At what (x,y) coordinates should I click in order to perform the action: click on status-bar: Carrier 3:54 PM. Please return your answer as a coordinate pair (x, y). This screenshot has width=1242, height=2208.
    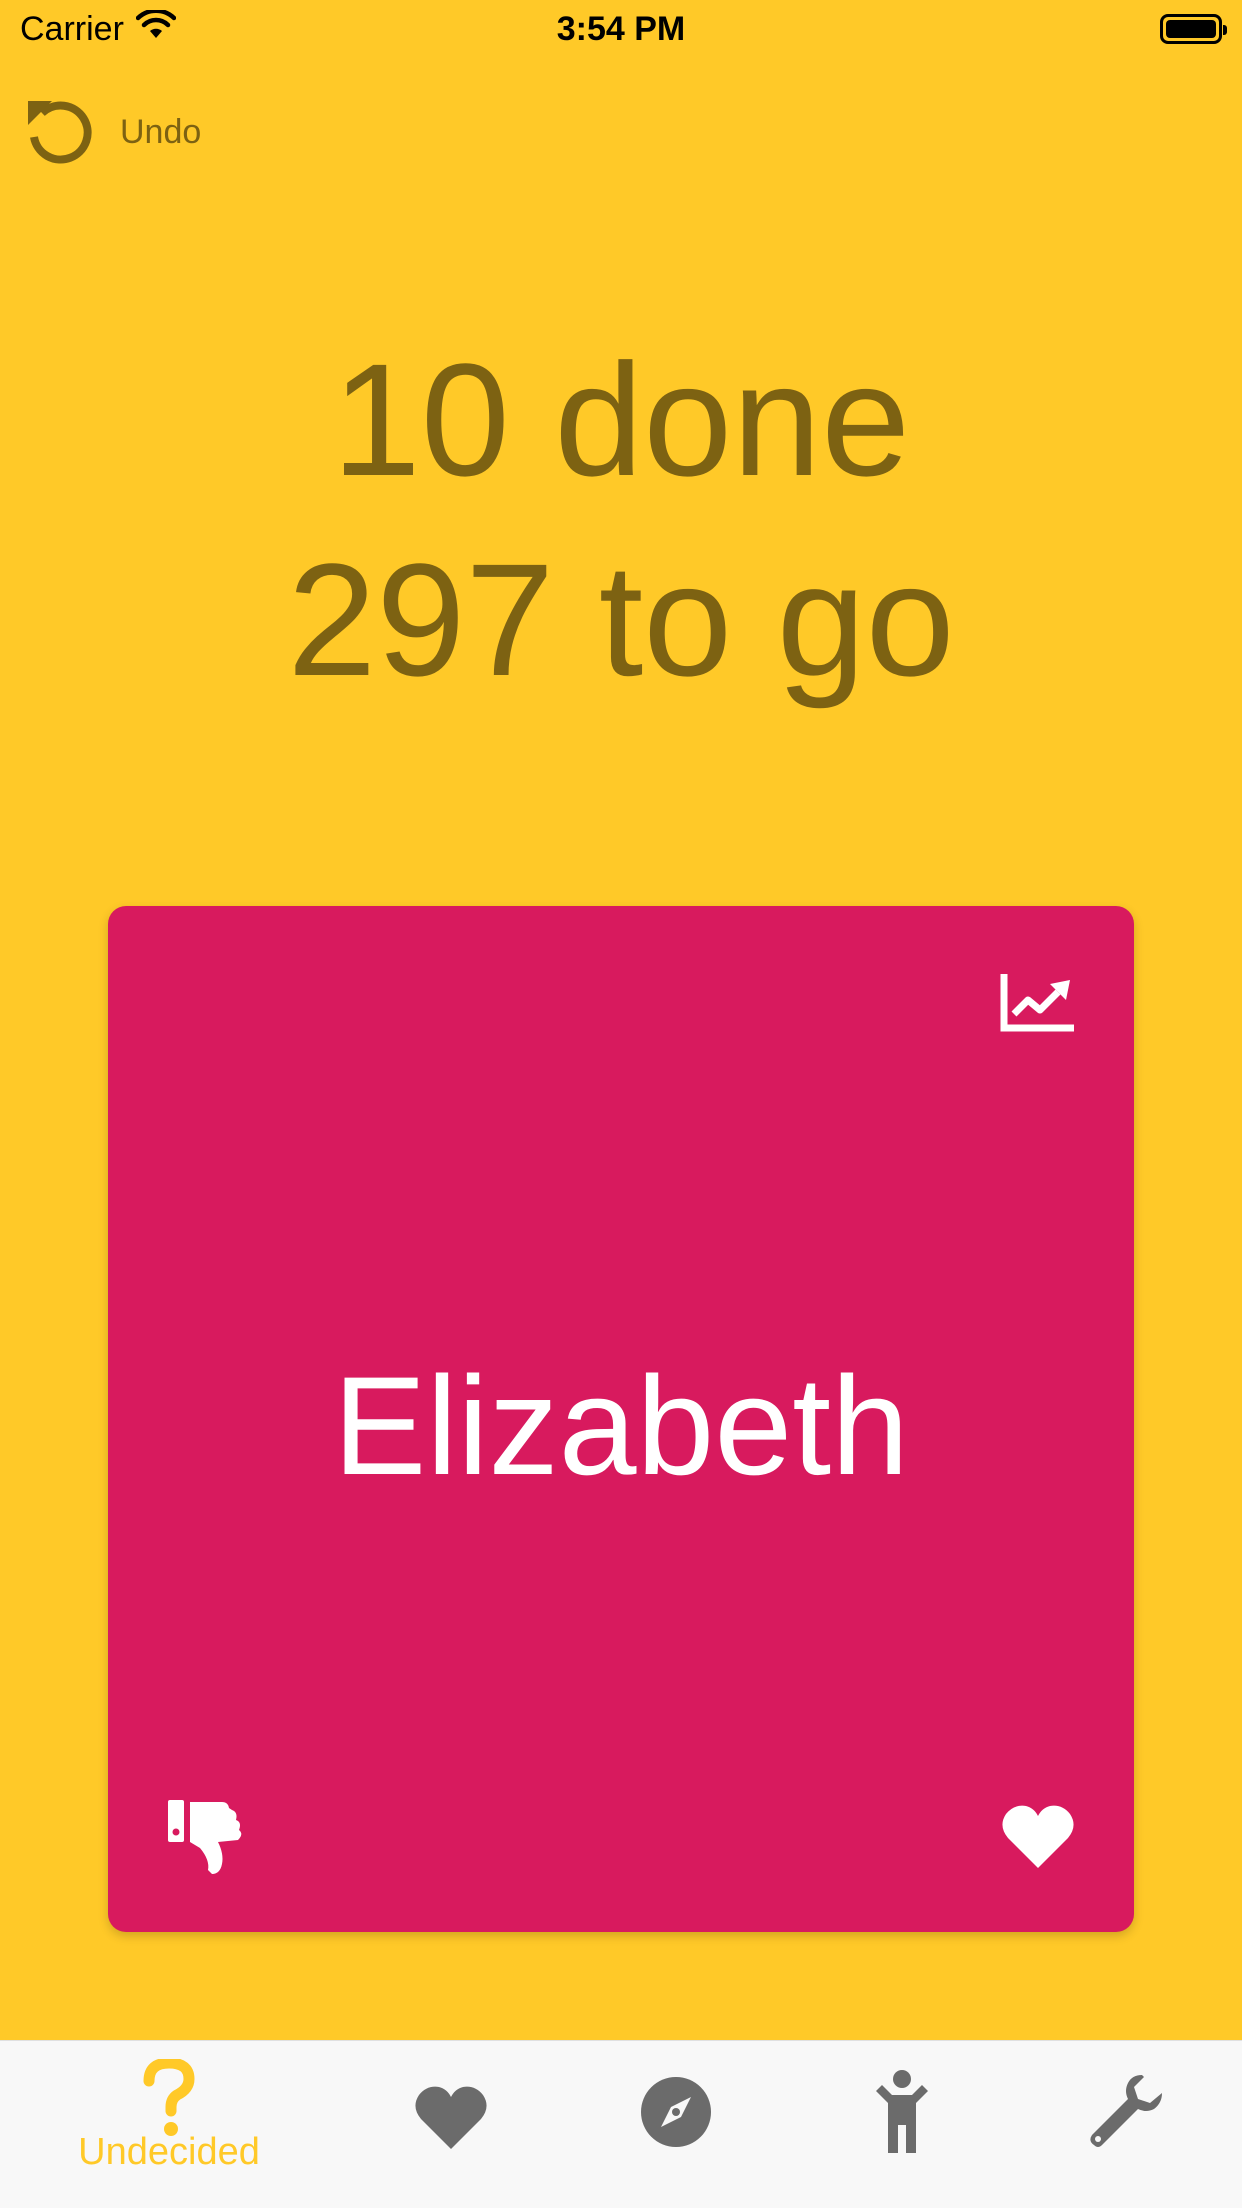
    Looking at the image, I should click on (621, 30).